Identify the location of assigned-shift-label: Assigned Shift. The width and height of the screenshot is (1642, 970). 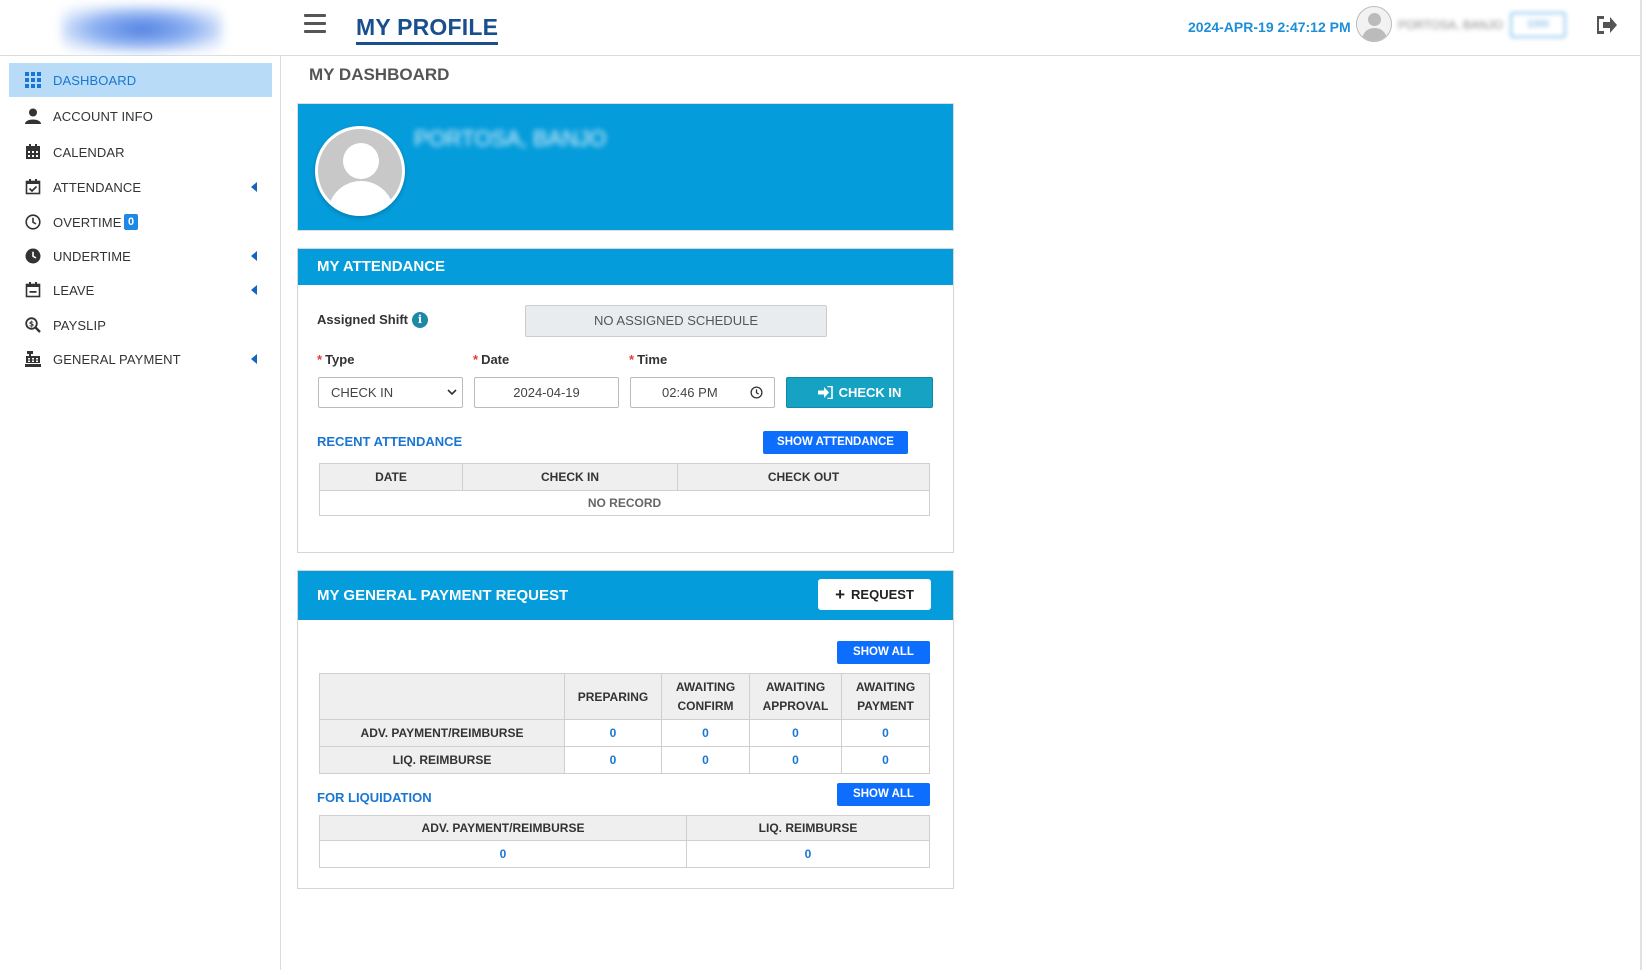
(363, 319).